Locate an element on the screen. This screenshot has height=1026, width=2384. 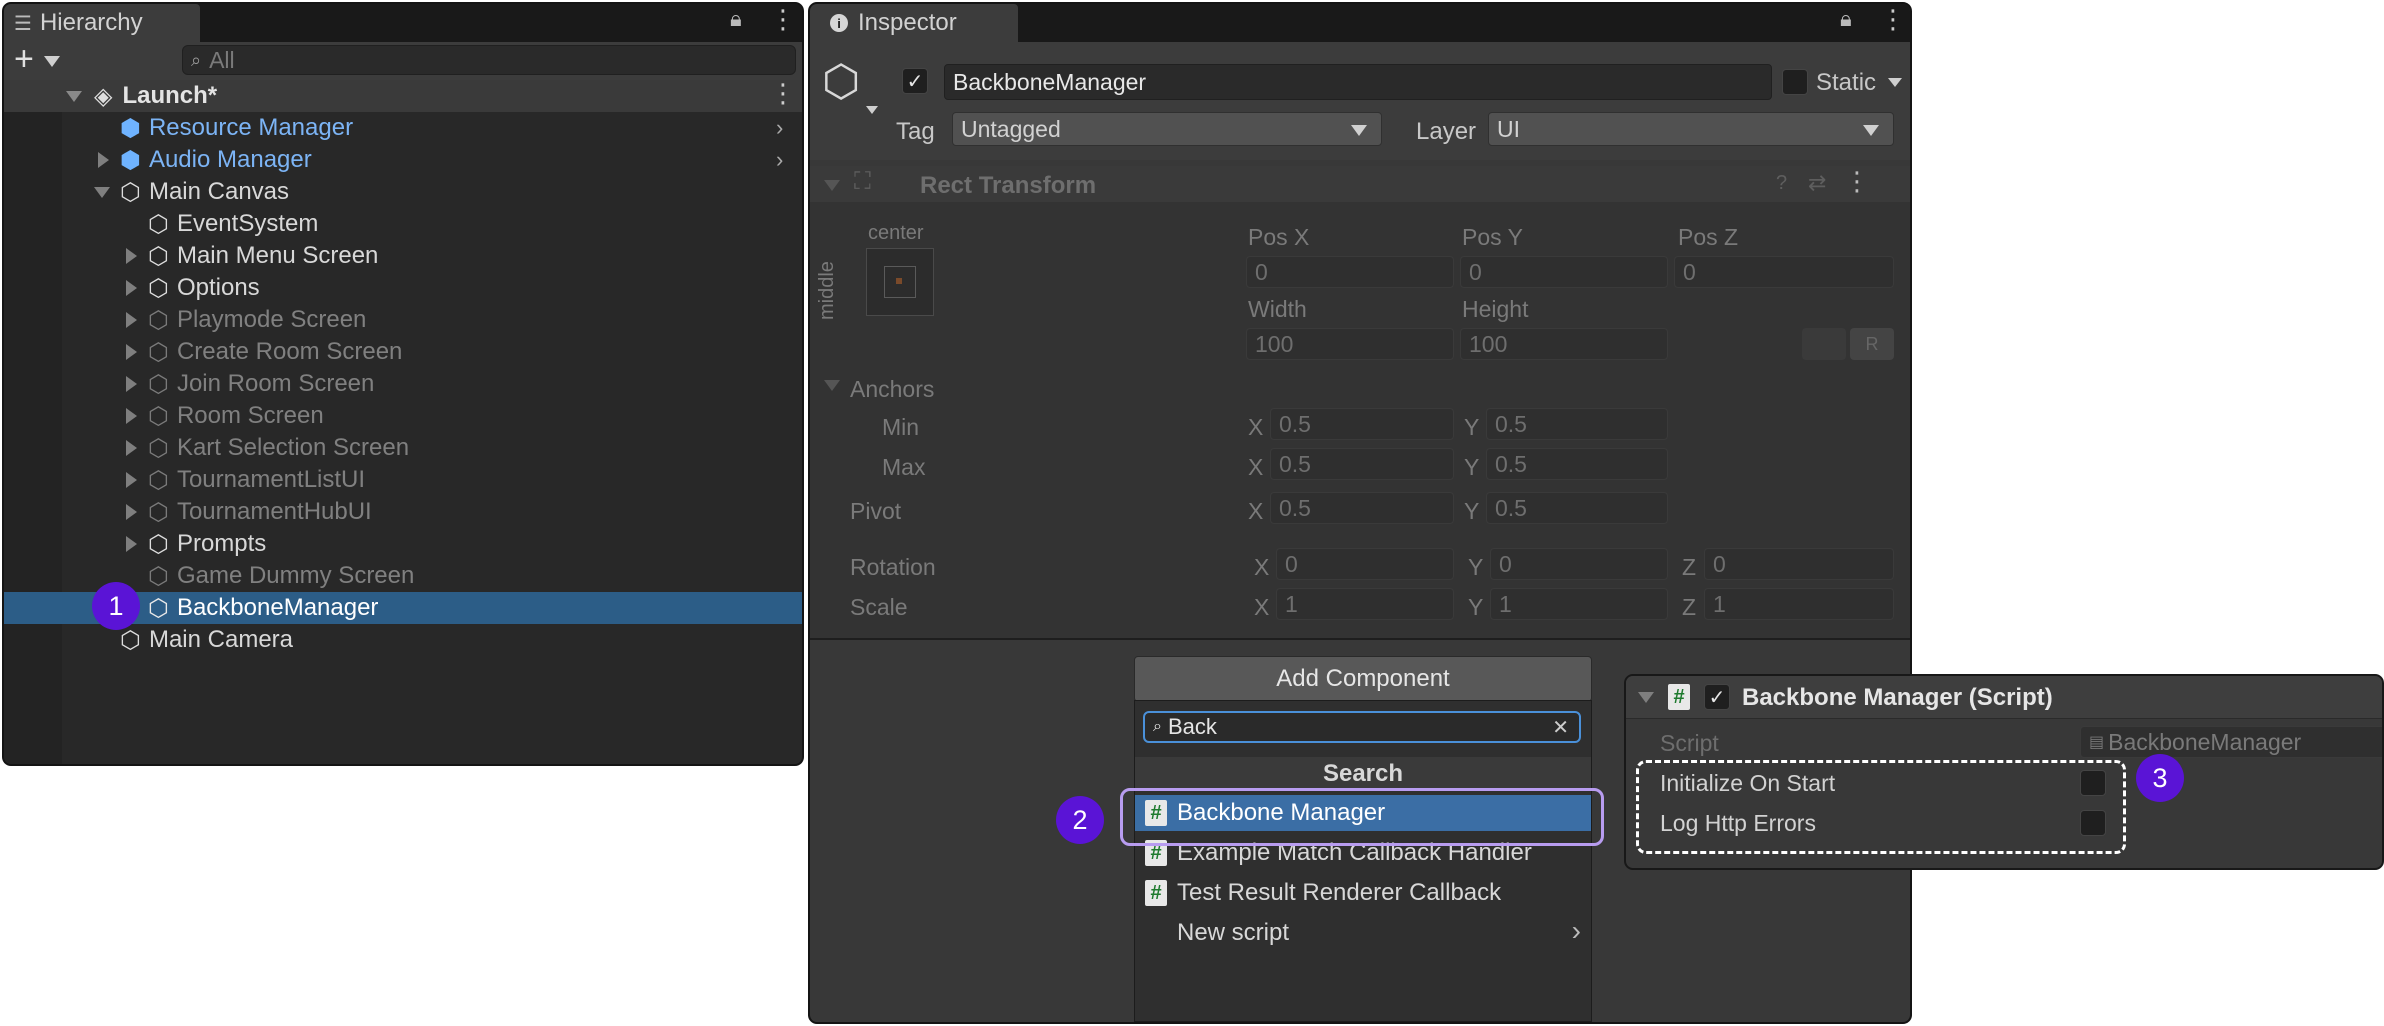
scene-menu-icon: ⋮ is located at coordinates (783, 93).